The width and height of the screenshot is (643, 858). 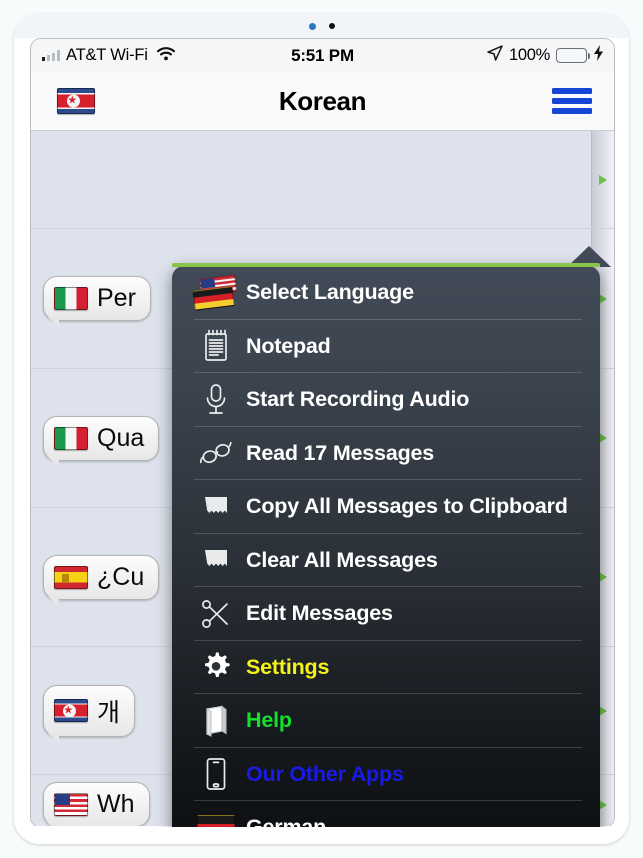 I want to click on menu-item-label: Select Language, so click(x=330, y=292).